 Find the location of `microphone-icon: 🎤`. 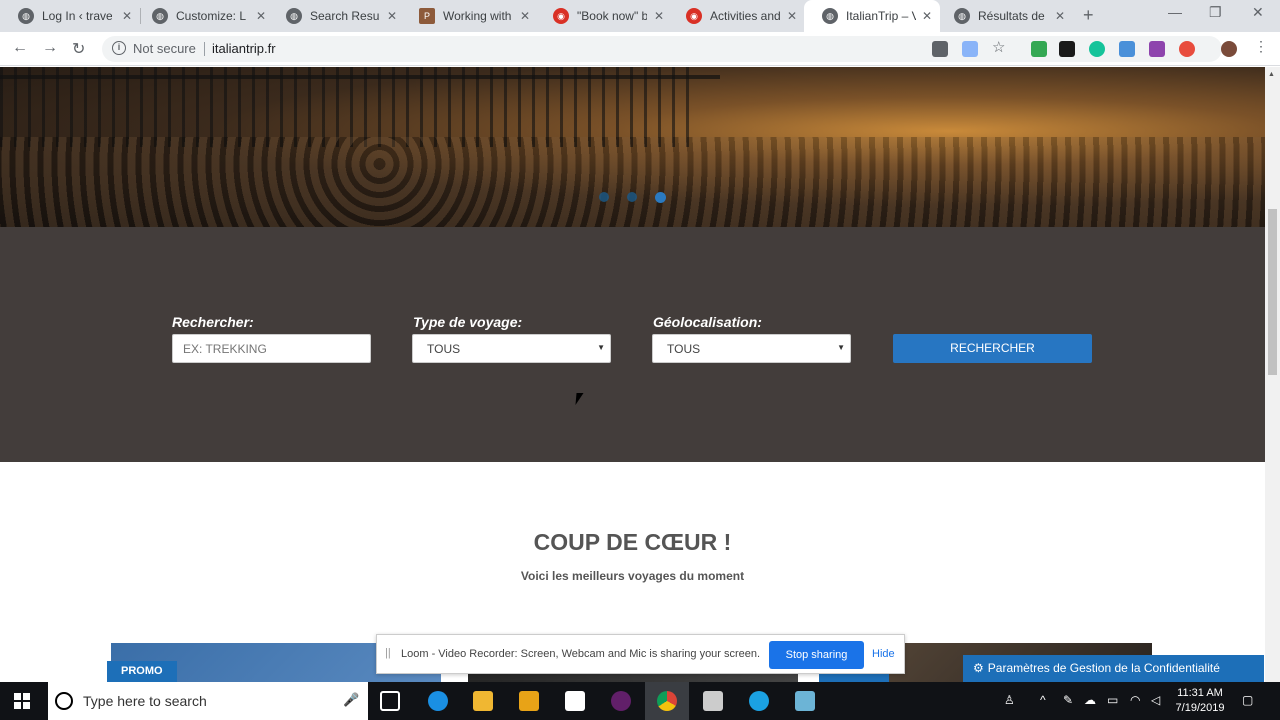

microphone-icon: 🎤 is located at coordinates (351, 700).